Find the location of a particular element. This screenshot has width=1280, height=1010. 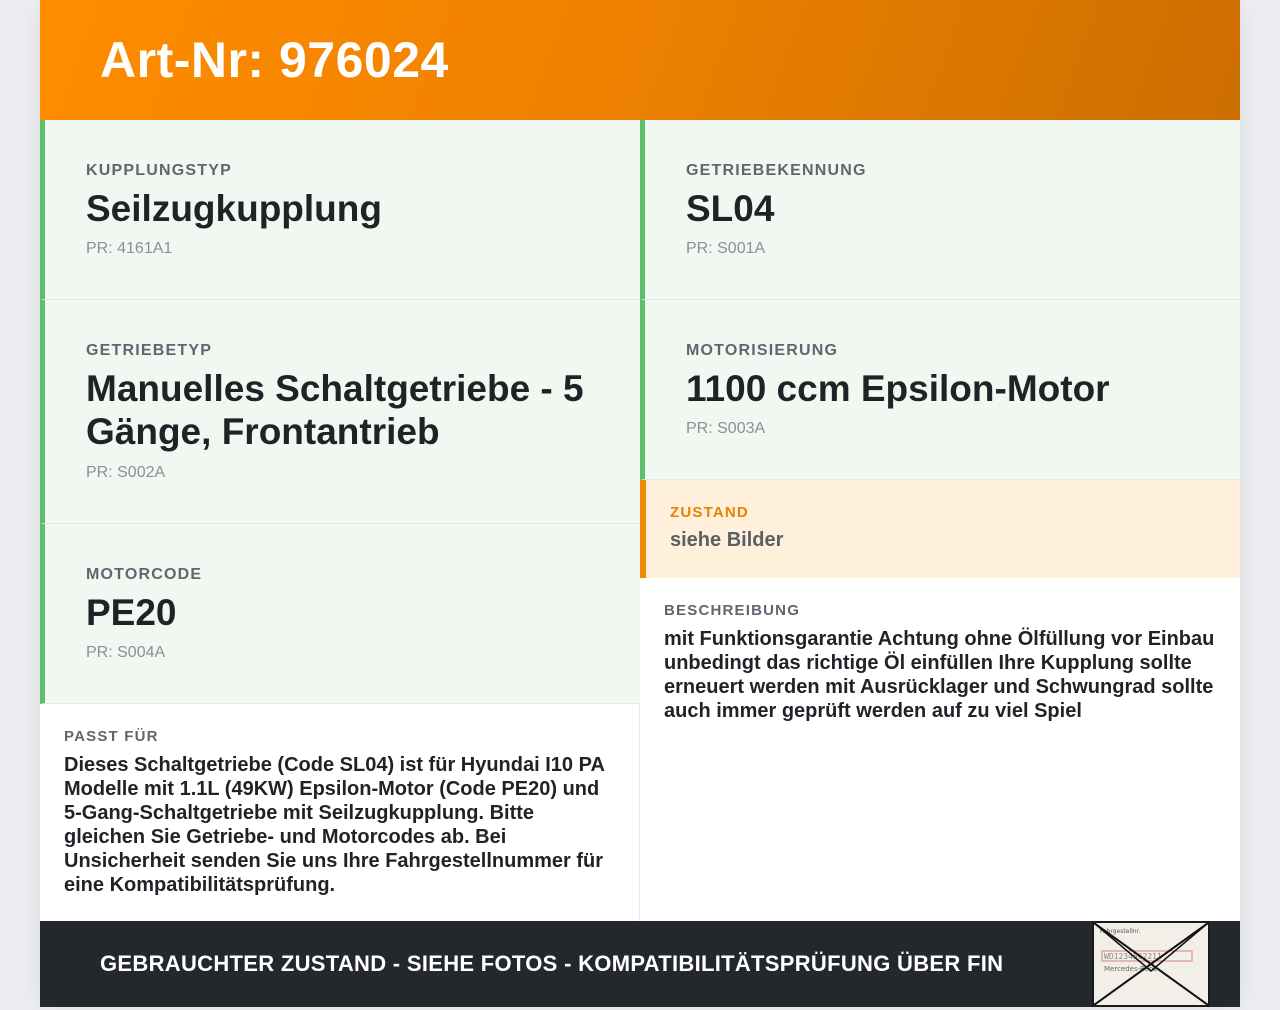

spec-label: GETRIEBETYP is located at coordinates (149, 350).